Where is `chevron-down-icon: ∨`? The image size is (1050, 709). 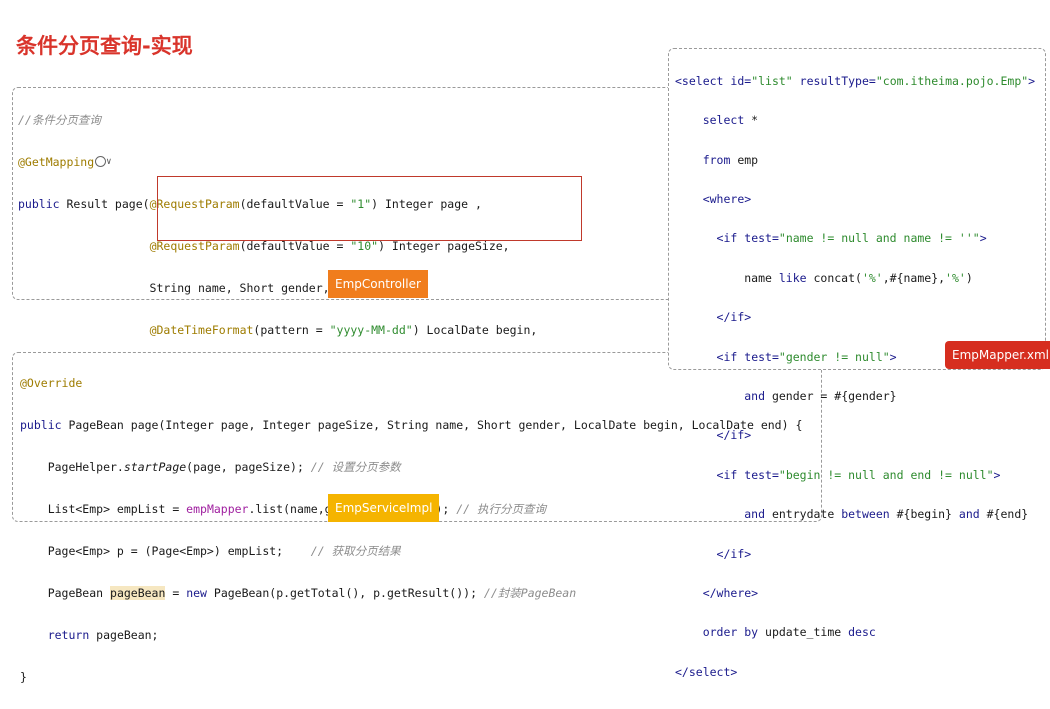
chevron-down-icon: ∨ is located at coordinates (109, 162).